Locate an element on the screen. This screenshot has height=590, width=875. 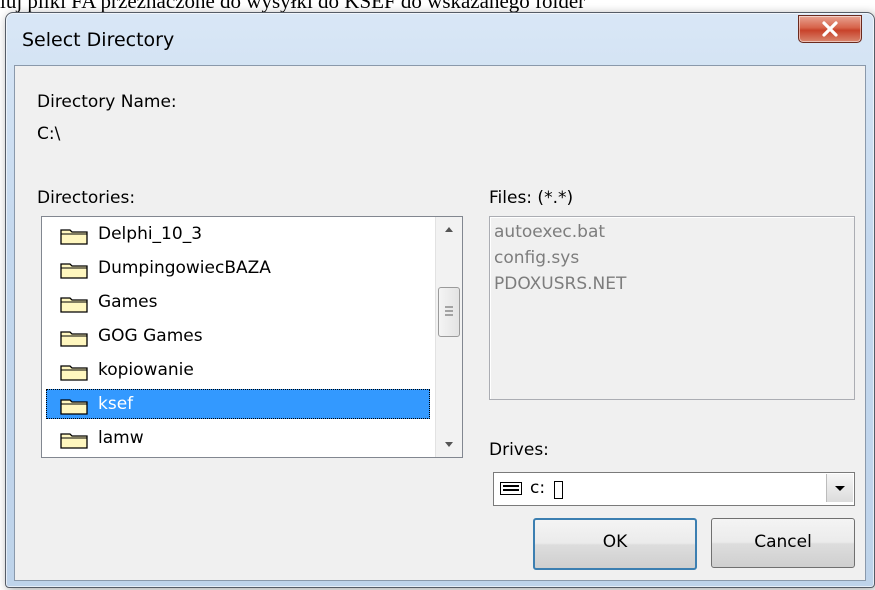
directory-item-label: Games is located at coordinates (128, 302).